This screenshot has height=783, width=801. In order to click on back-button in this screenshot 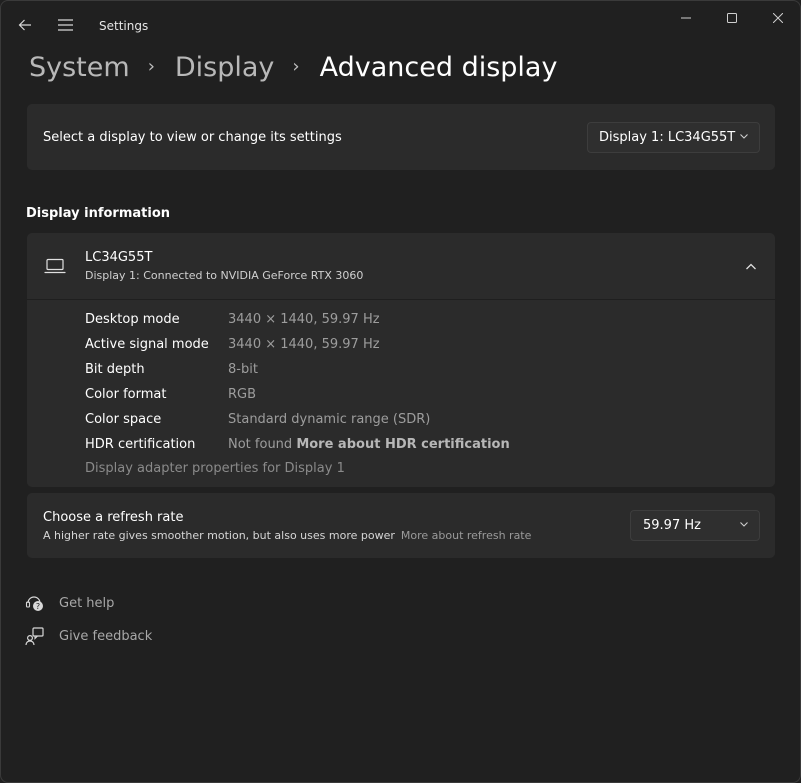, I will do `click(25, 25)`.